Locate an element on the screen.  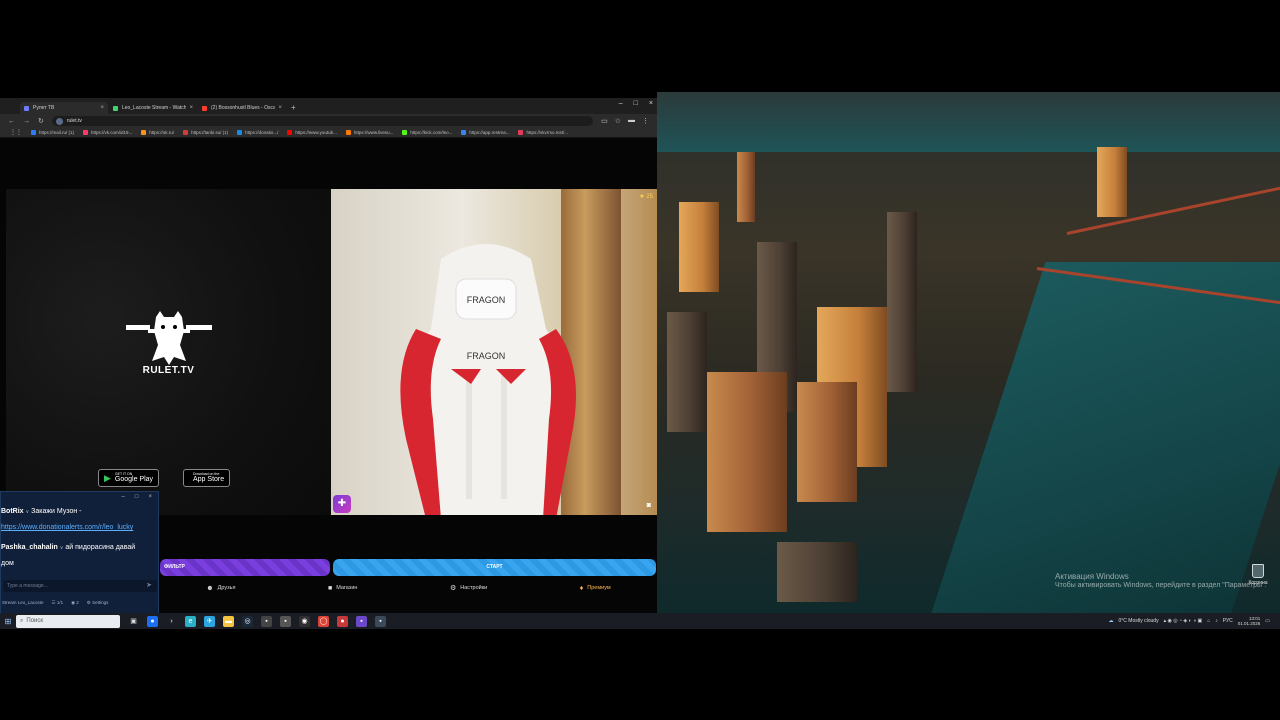
volume-icon: ♪ is located at coordinates (1216, 621).